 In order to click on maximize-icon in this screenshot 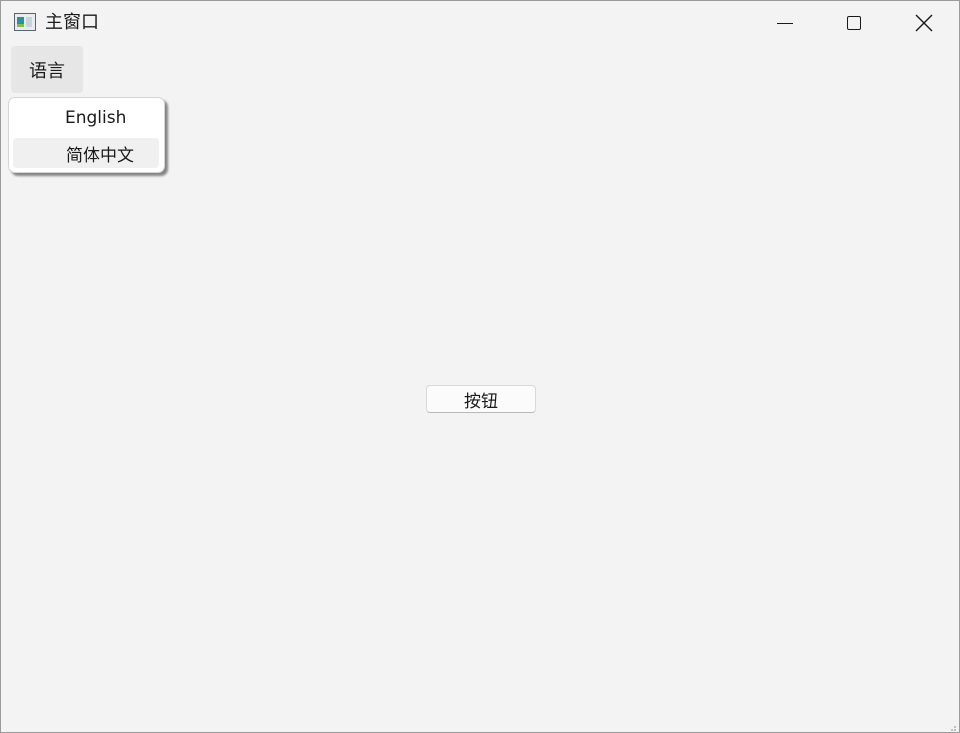, I will do `click(854, 23)`.